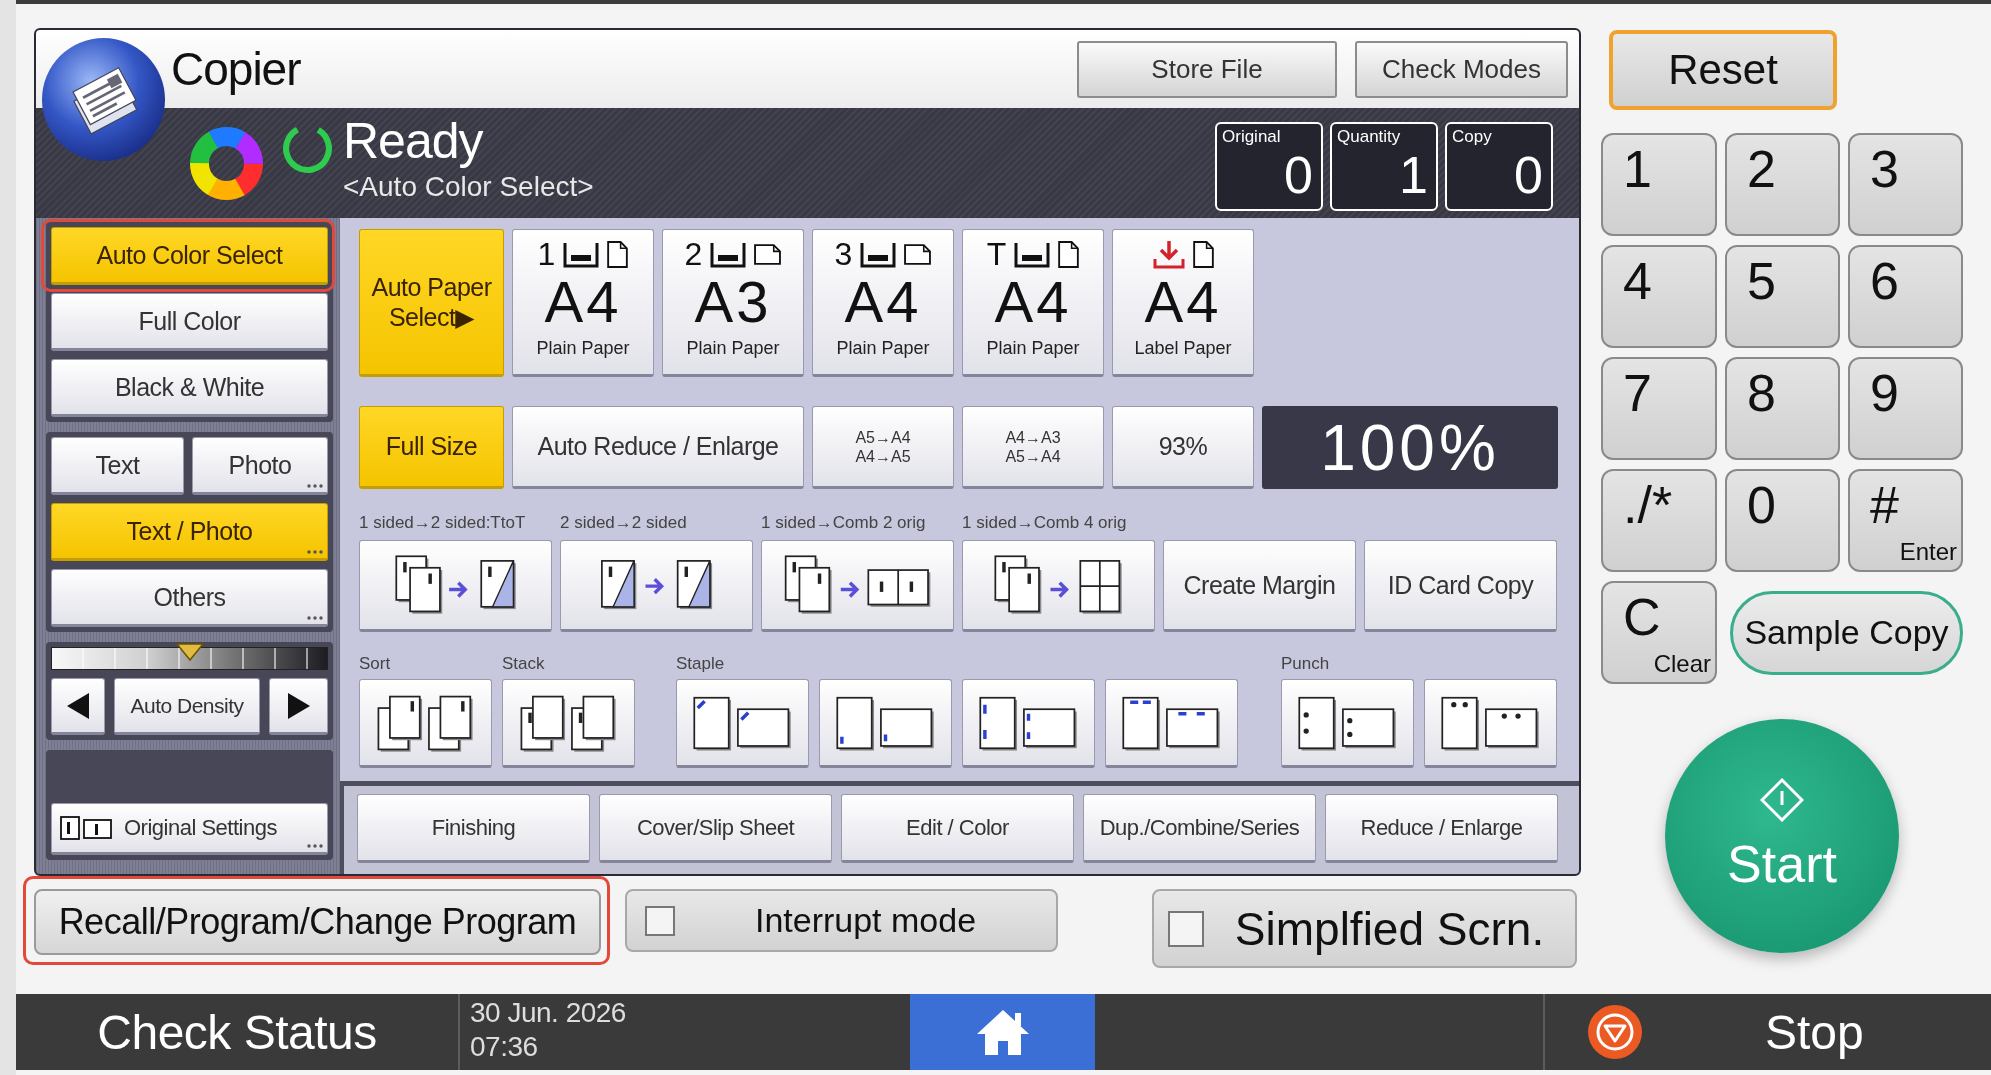  What do you see at coordinates (883, 447) in the screenshot?
I see `ratio-button: A5→A4 A4→A5` at bounding box center [883, 447].